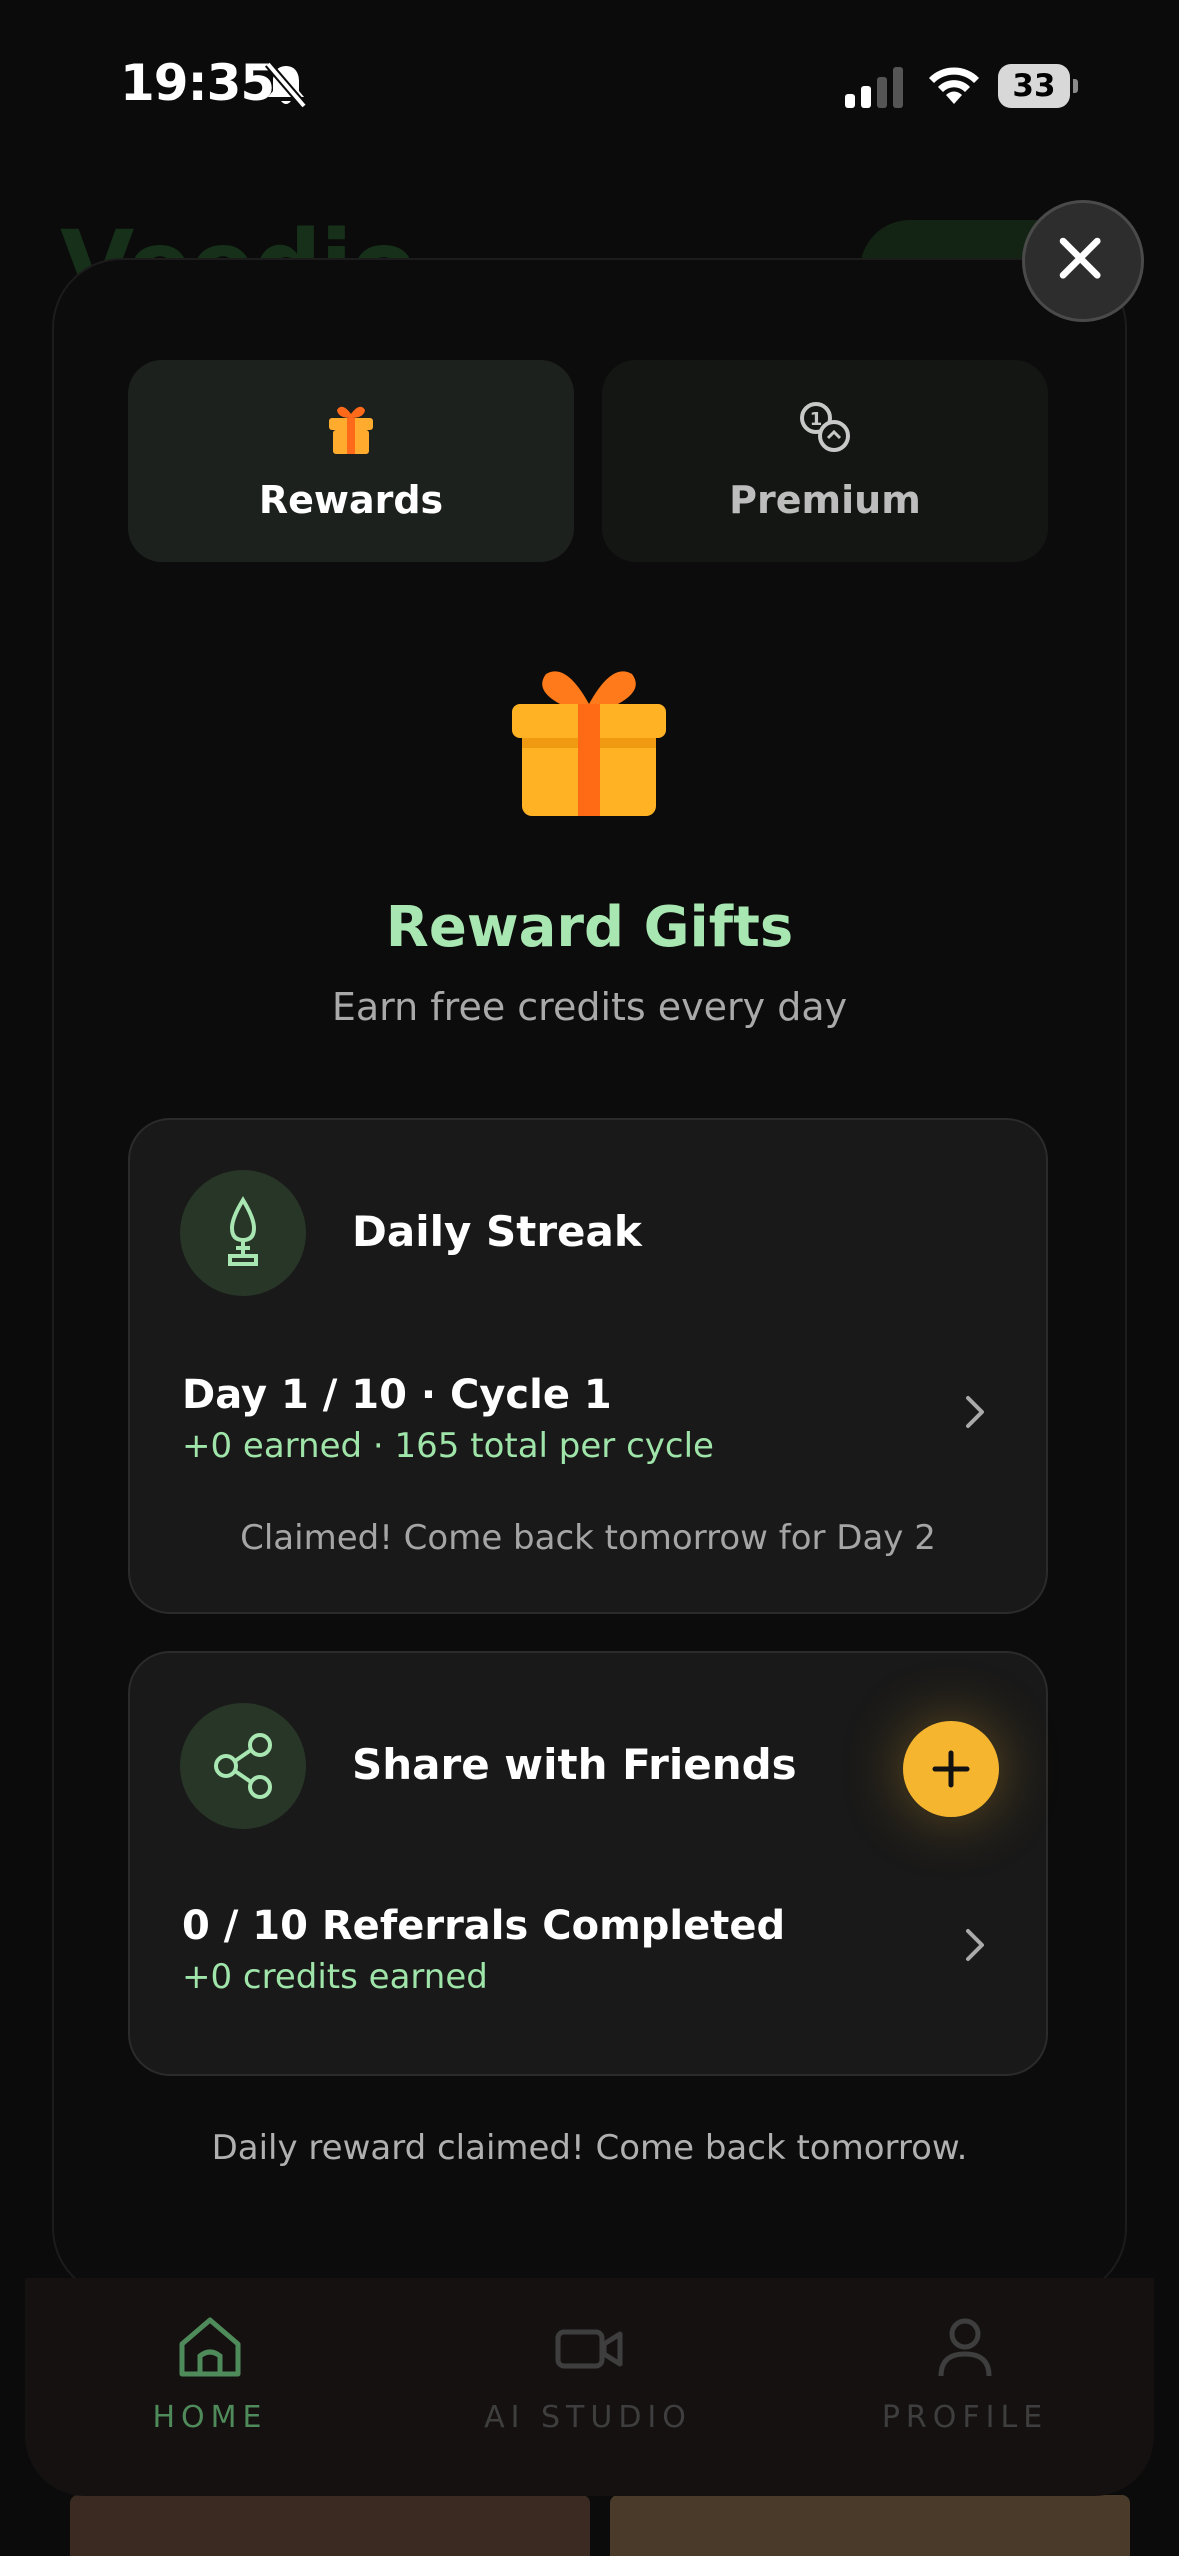 This screenshot has width=1179, height=2556. What do you see at coordinates (874, 87) in the screenshot?
I see `cellular-signal-icon` at bounding box center [874, 87].